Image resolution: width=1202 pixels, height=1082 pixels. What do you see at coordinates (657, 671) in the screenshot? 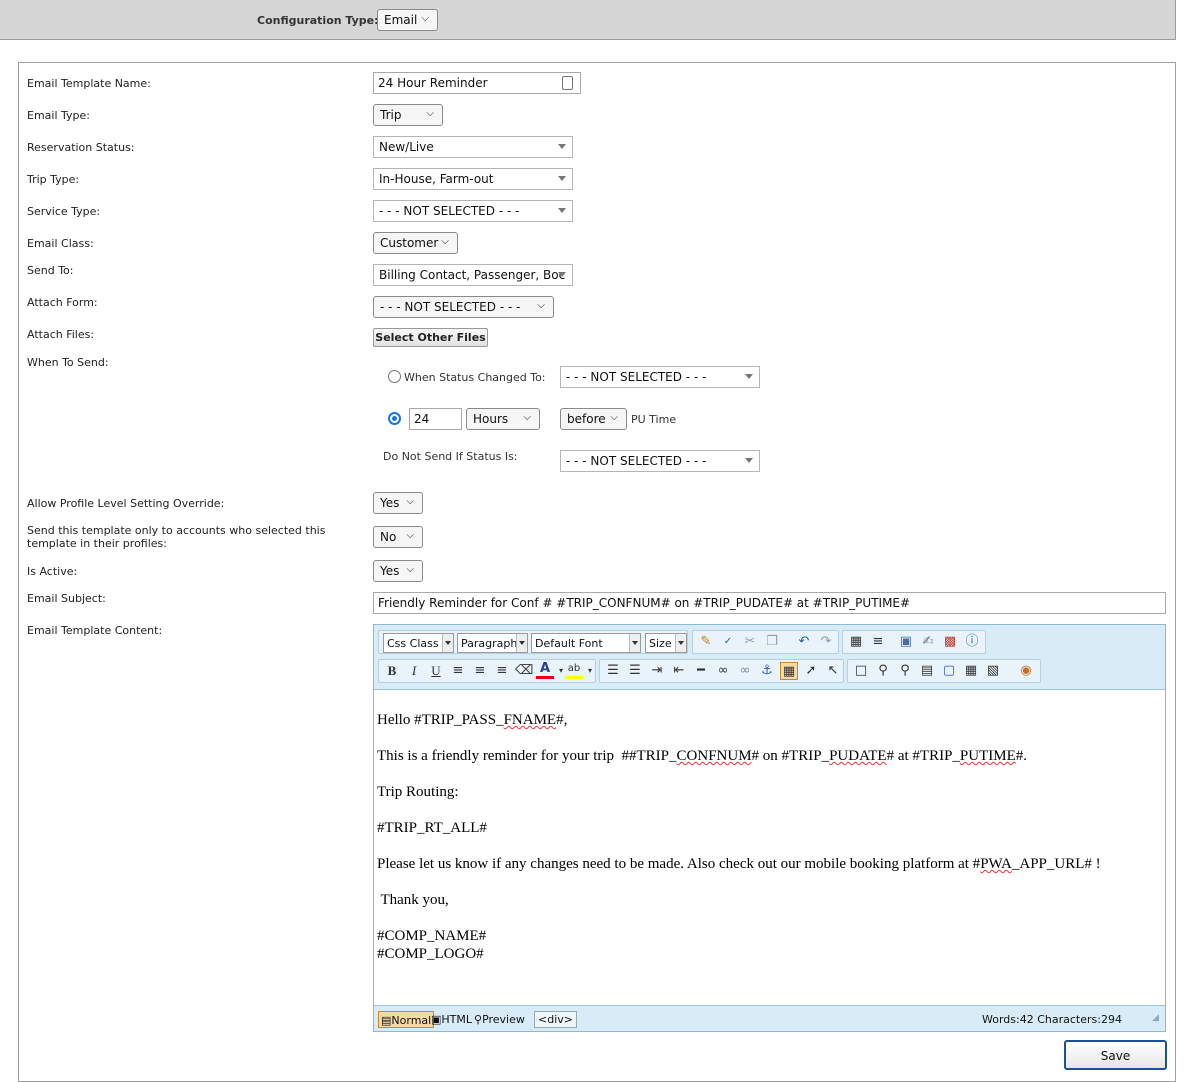
I see `indent-icon: ⇥` at bounding box center [657, 671].